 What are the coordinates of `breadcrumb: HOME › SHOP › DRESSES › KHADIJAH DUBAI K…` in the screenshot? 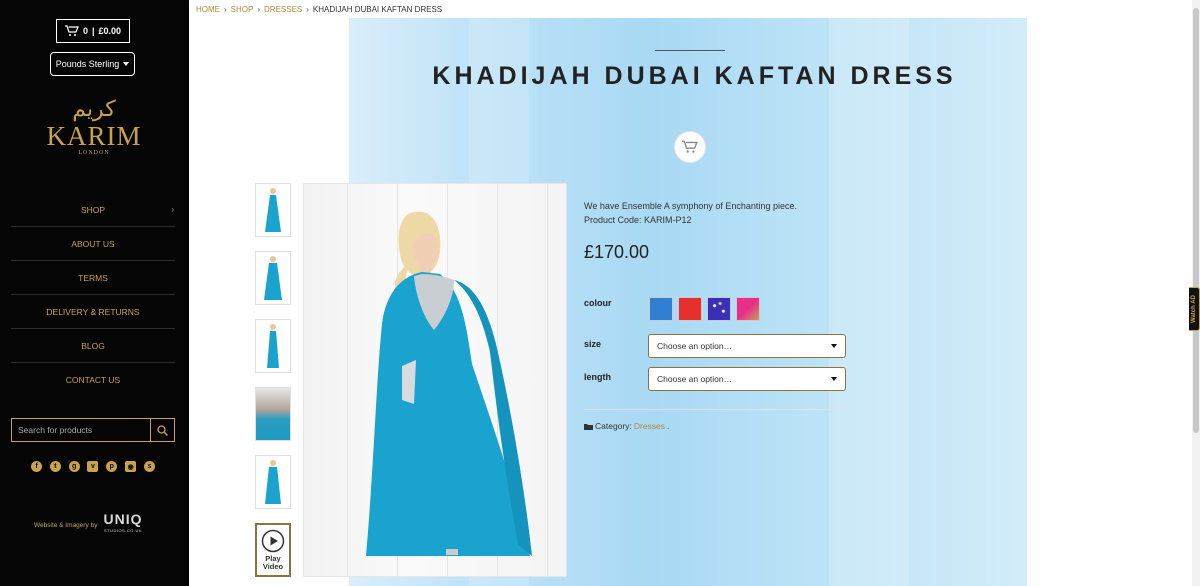 It's located at (319, 9).